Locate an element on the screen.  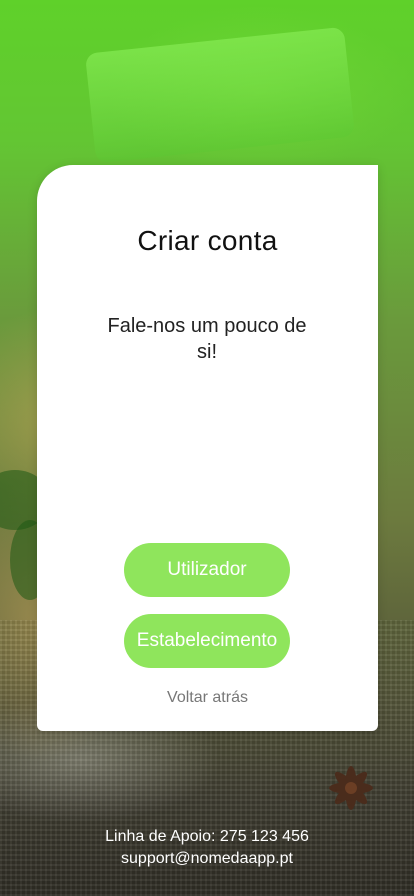
user-button: Utilizador is located at coordinates (207, 570).